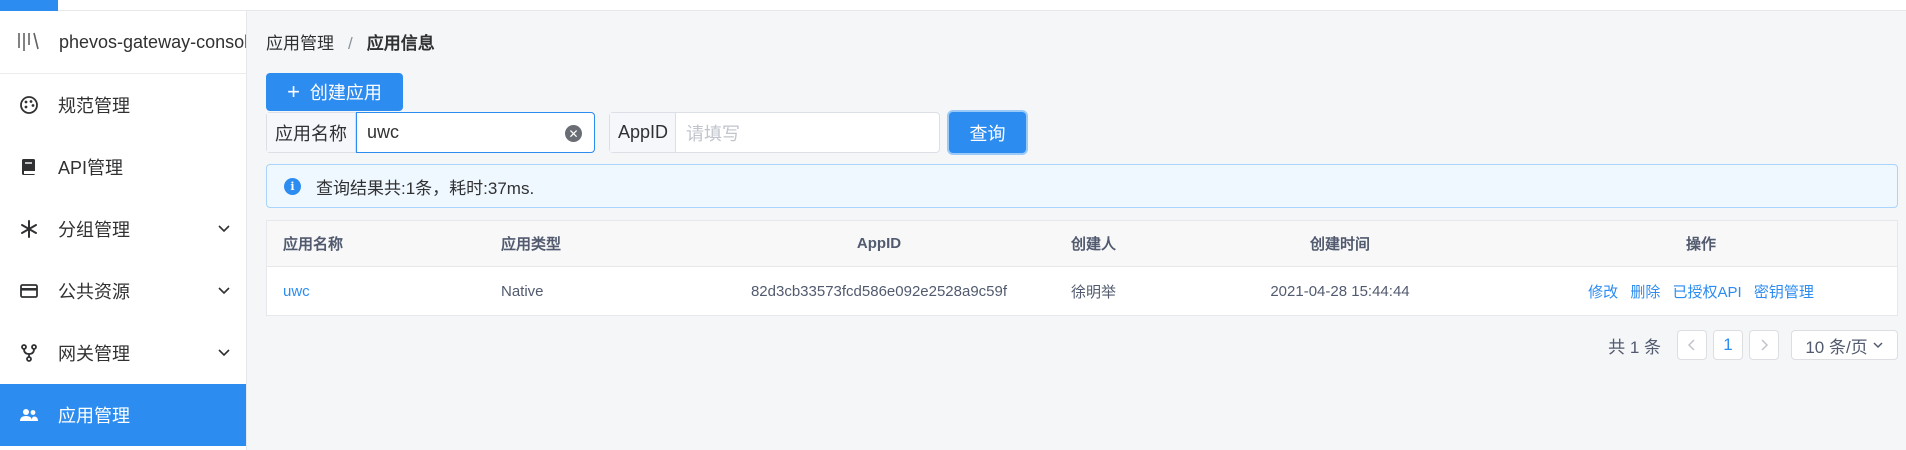  What do you see at coordinates (643, 132) in the screenshot?
I see `appid-label: AppID` at bounding box center [643, 132].